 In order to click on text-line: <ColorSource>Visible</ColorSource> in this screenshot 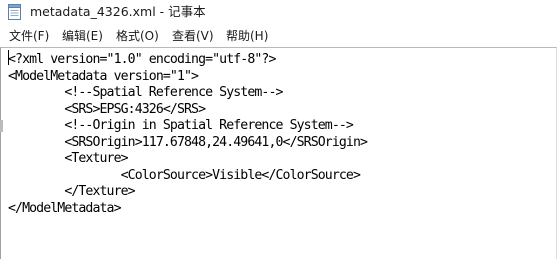, I will do `click(184, 175)`.